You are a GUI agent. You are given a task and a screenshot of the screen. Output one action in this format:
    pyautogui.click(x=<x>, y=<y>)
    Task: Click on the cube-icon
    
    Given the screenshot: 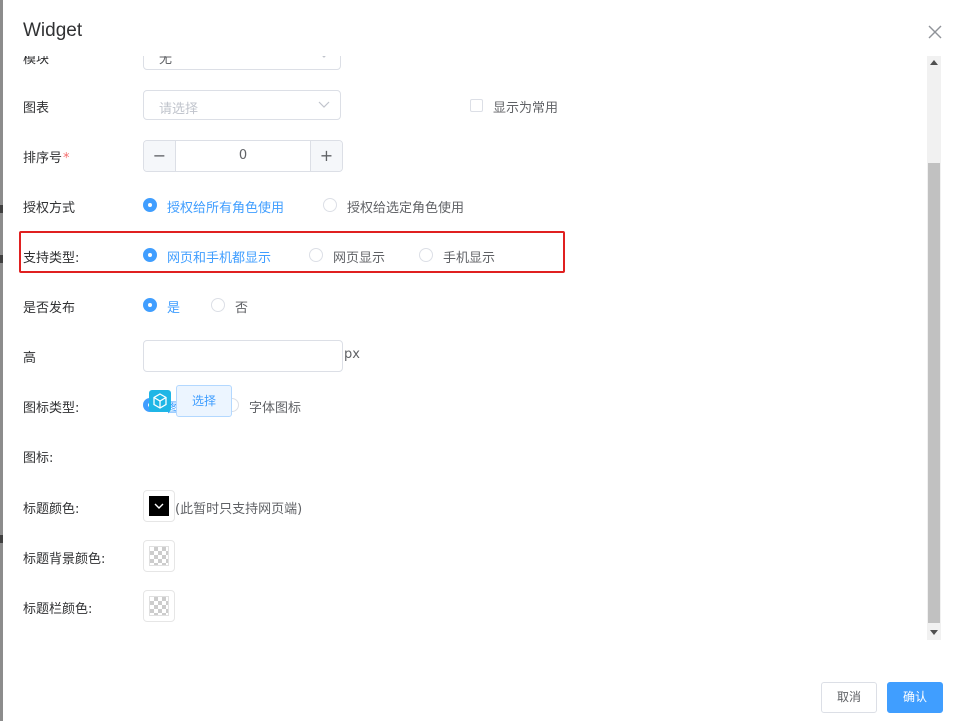 What is the action you would take?
    pyautogui.click(x=160, y=401)
    